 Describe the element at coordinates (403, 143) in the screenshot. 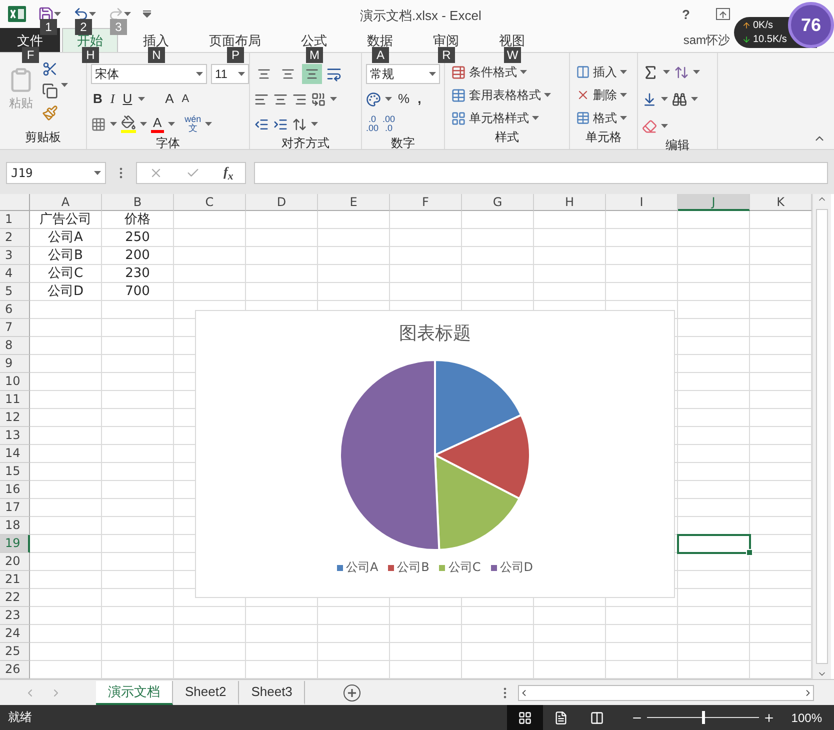

I see `group-label: 数字` at that location.